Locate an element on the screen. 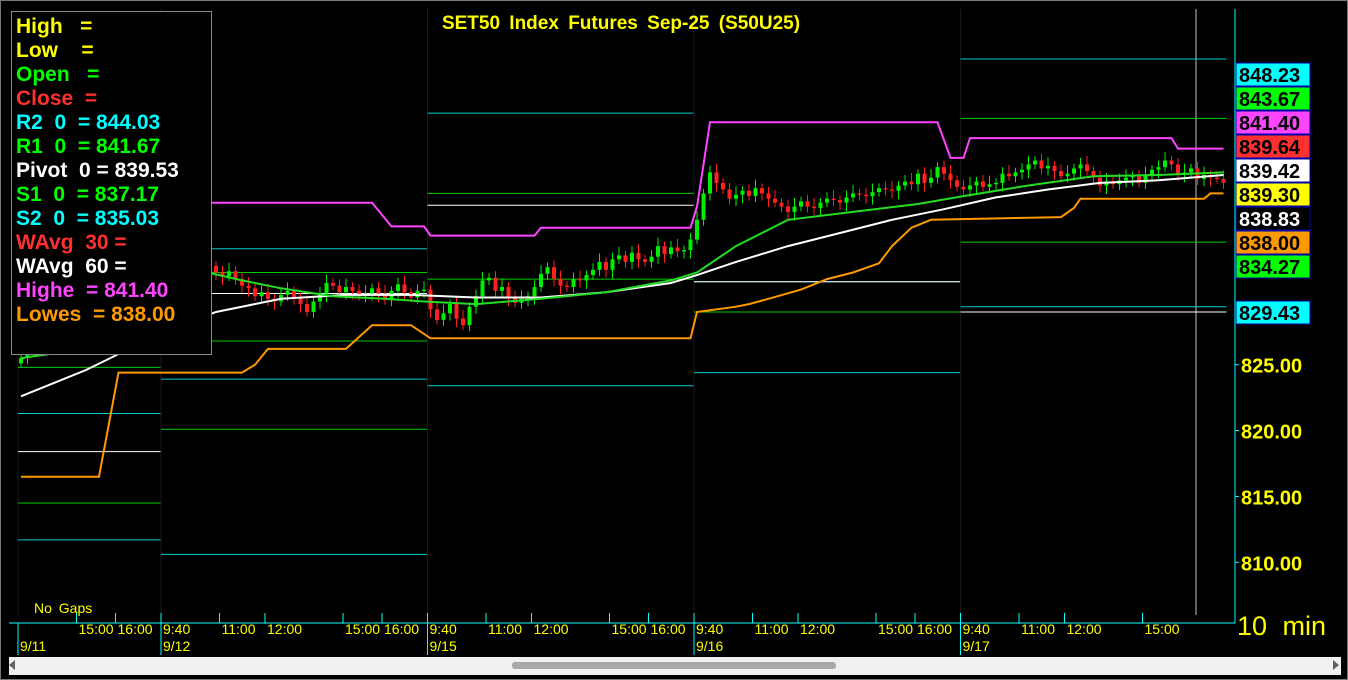 This screenshot has width=1348, height=680. horizontal-scrollbar is located at coordinates (675, 666).